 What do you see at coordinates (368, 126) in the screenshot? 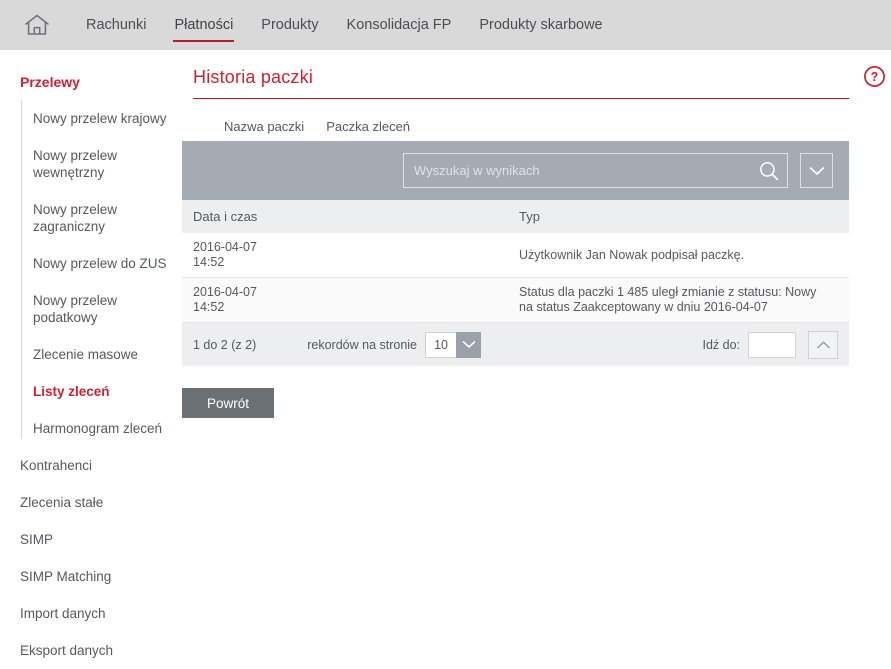
I see `tab-label: Paczka zleceń` at bounding box center [368, 126].